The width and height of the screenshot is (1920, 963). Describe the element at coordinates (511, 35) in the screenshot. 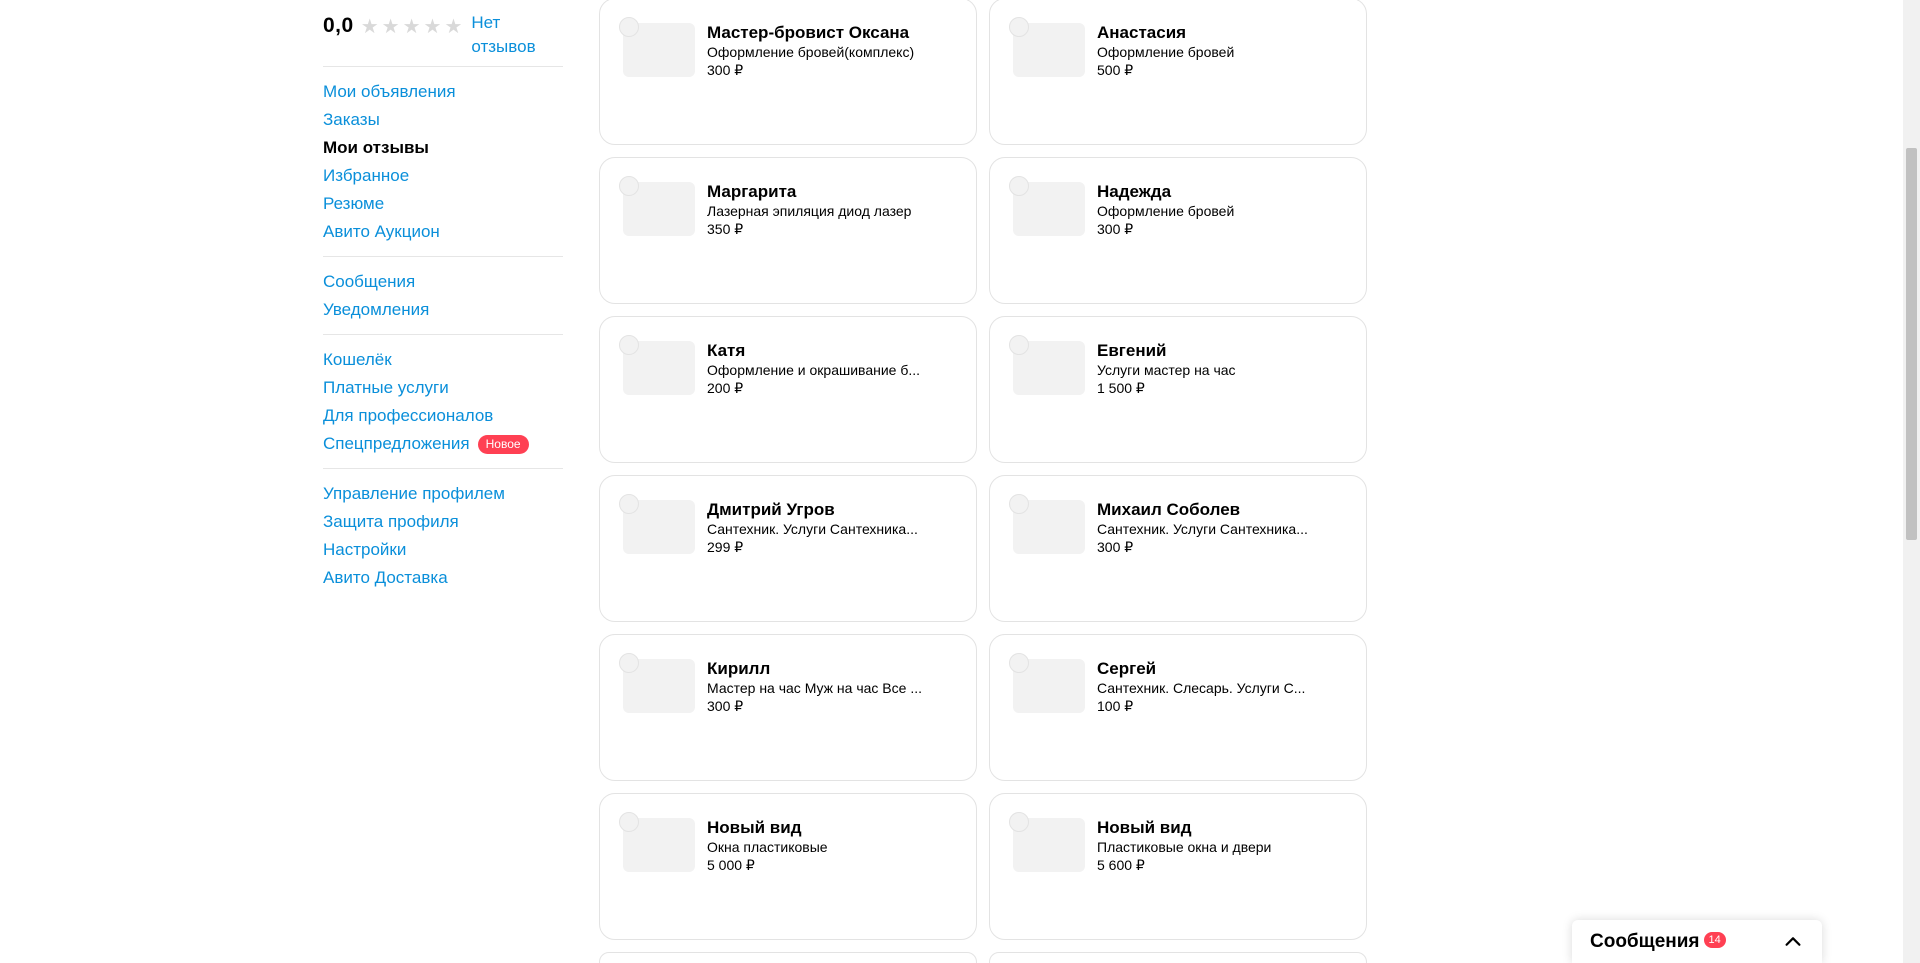

I see `no-reviews-link: Нет отзывов` at that location.